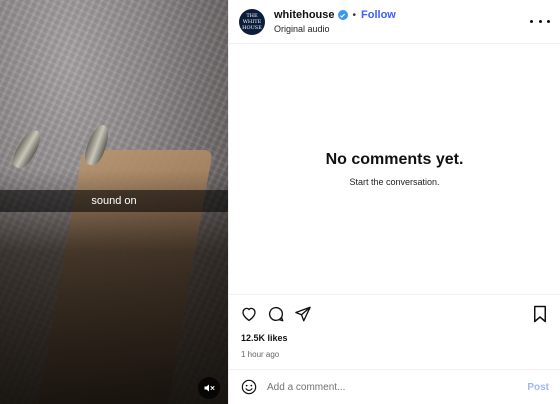  What do you see at coordinates (304, 15) in the screenshot?
I see `username: whitehouse` at bounding box center [304, 15].